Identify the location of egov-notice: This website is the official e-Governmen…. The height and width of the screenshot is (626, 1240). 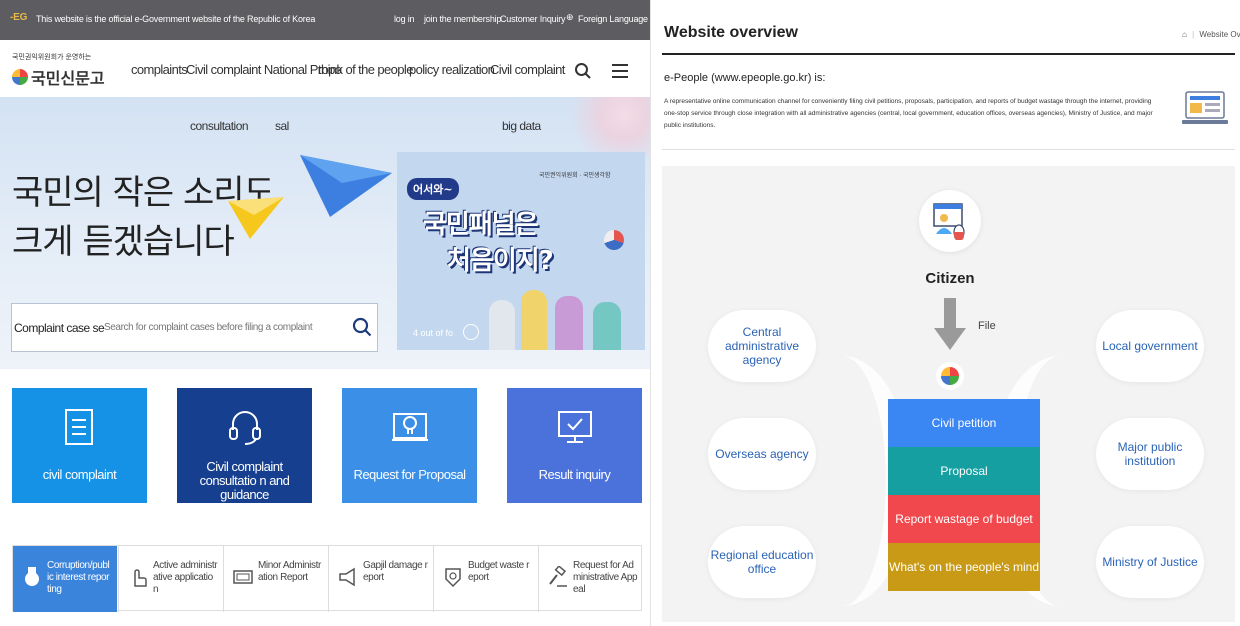
(176, 19).